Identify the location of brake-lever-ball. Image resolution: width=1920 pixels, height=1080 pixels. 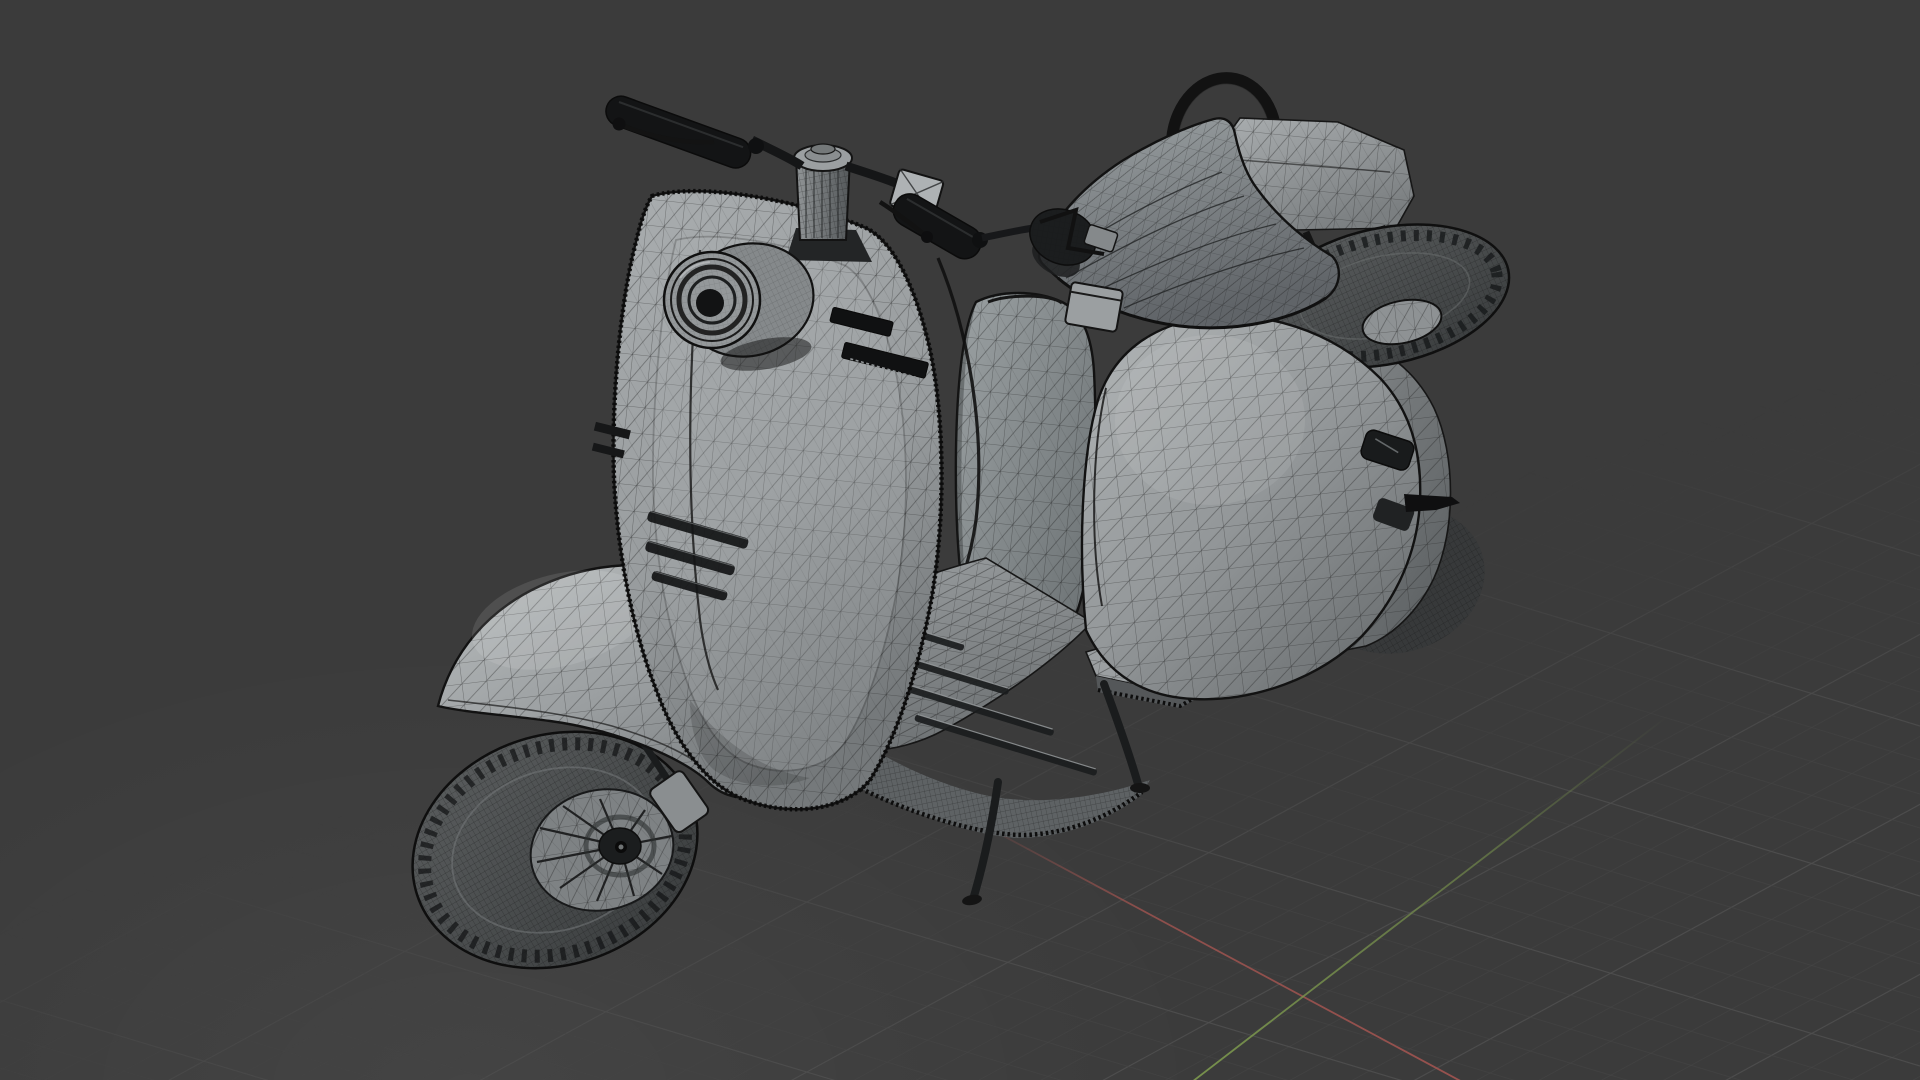
(927, 237).